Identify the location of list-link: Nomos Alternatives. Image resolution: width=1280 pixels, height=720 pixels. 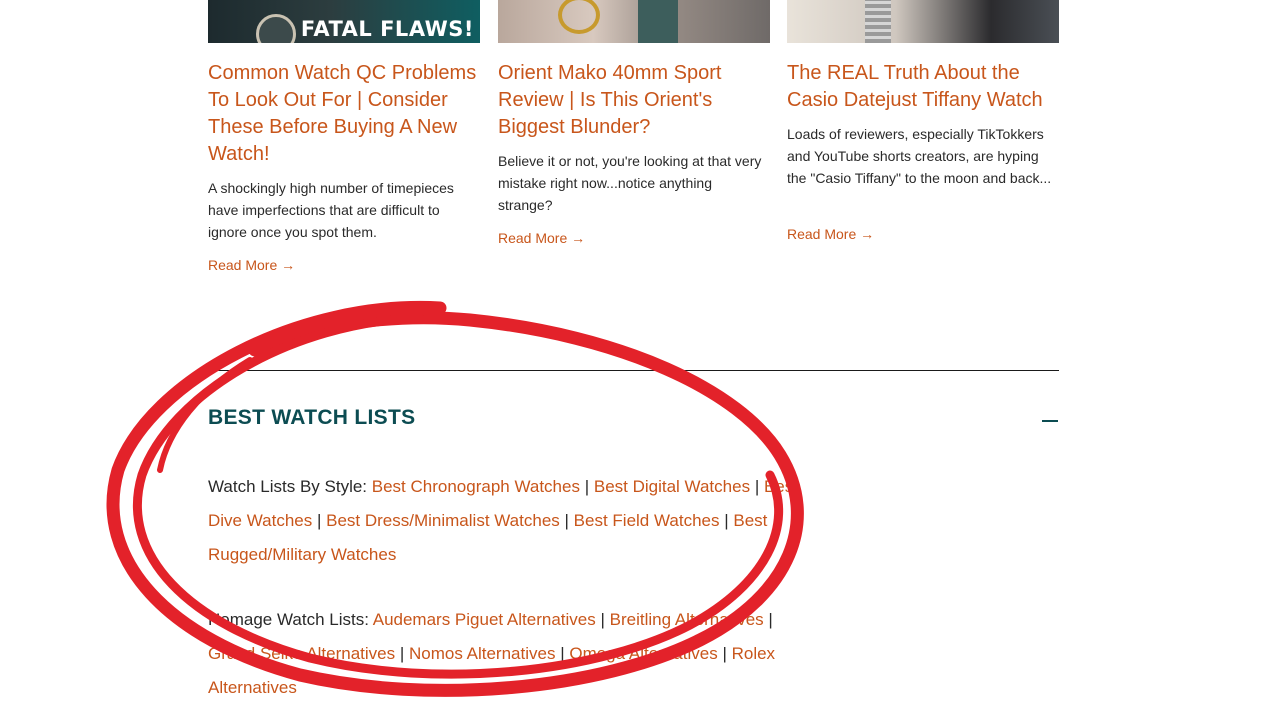
(482, 653).